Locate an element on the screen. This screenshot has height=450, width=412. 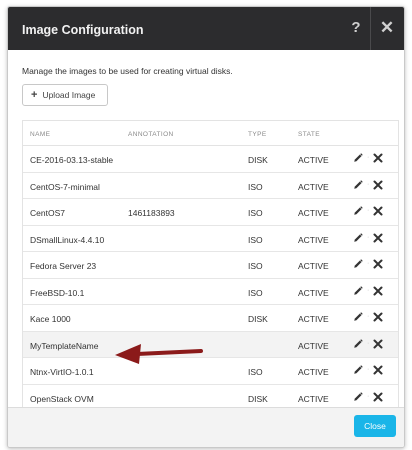
column-header-name: NAME is located at coordinates (40, 134).